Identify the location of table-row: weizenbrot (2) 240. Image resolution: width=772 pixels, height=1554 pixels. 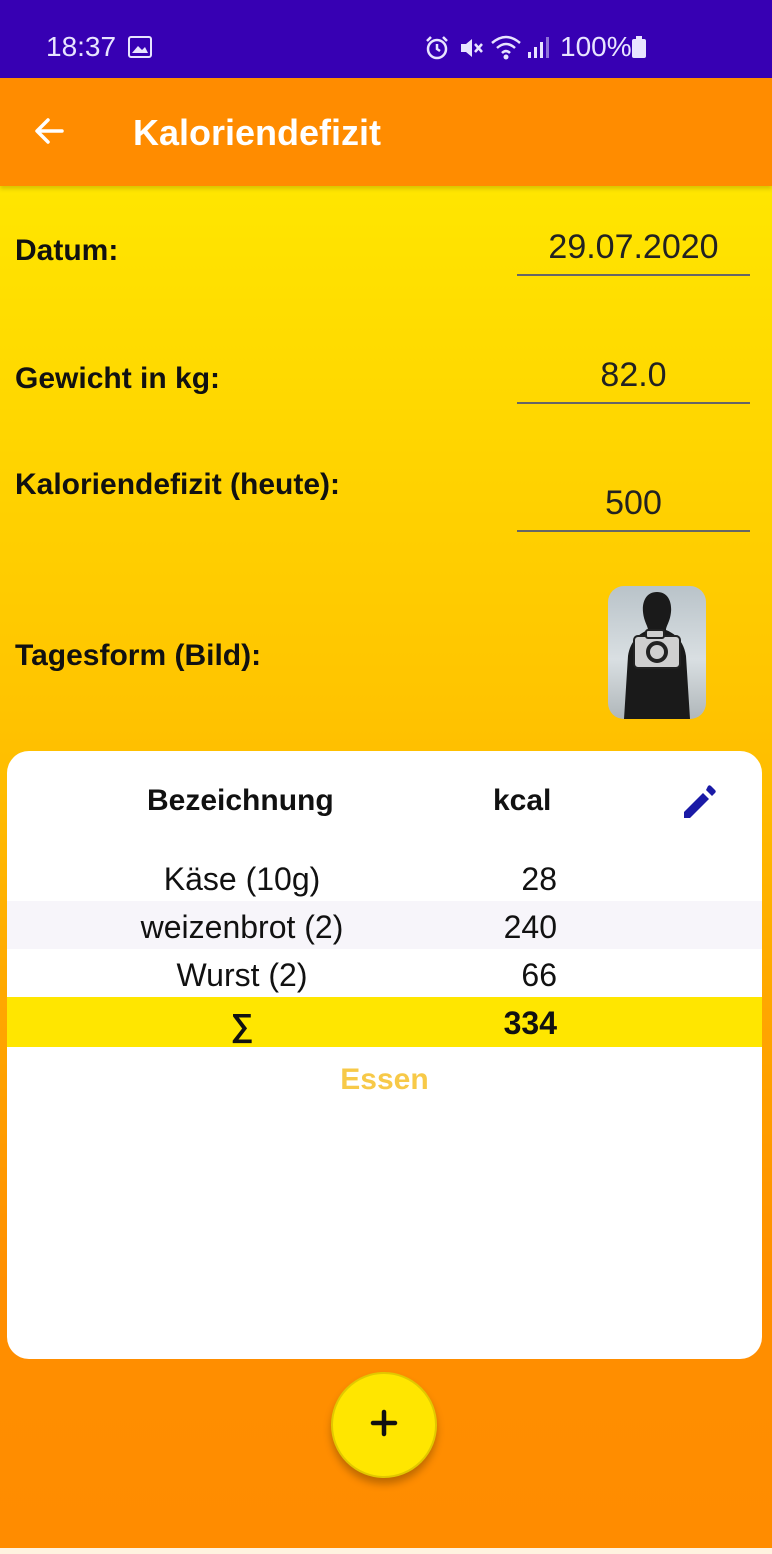
(384, 925).